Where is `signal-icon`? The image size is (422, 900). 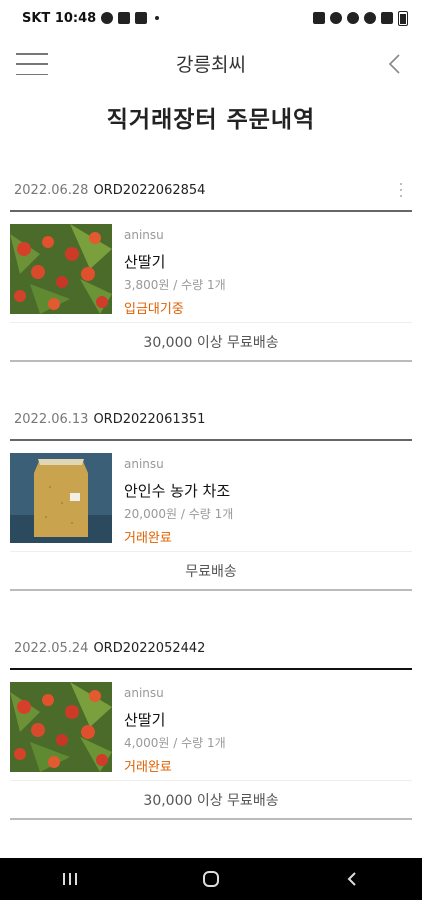
signal-icon is located at coordinates (387, 18).